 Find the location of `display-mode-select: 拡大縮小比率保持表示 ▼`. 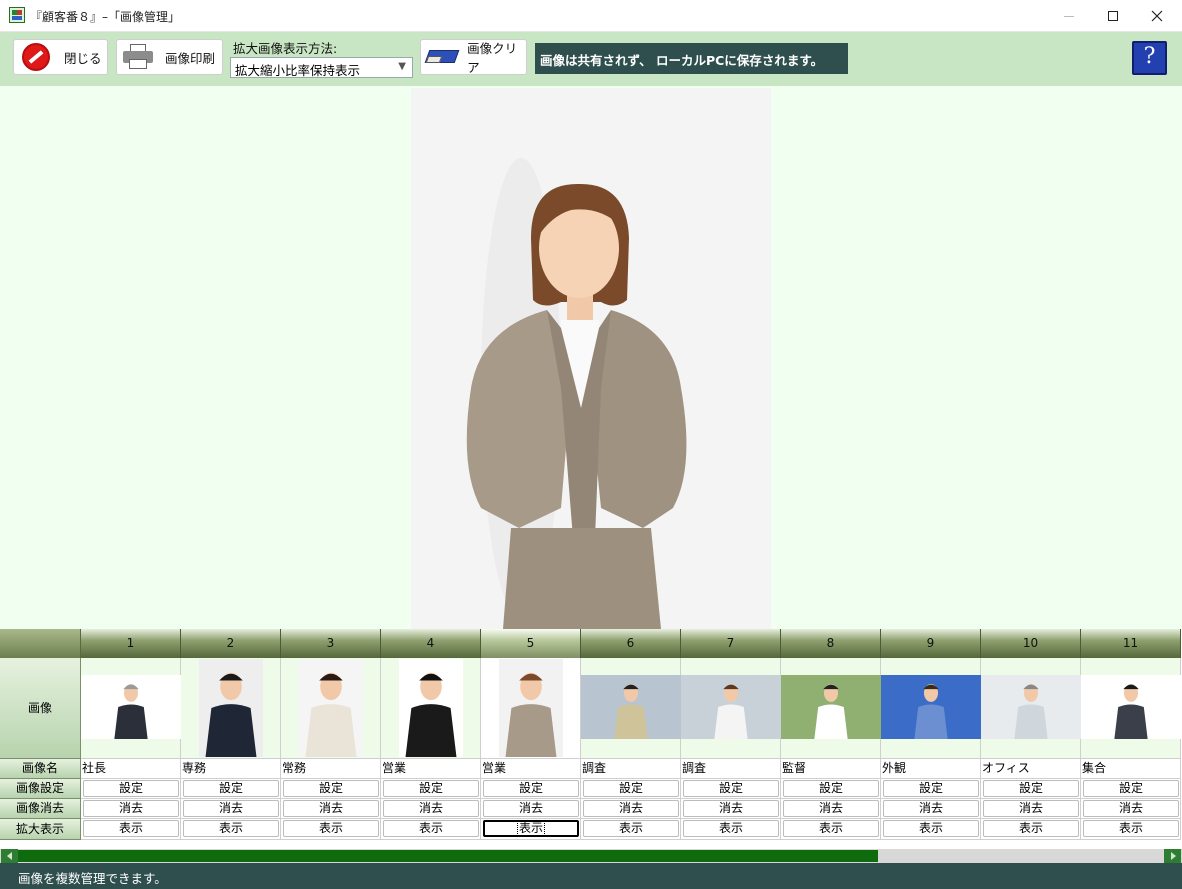

display-mode-select: 拡大縮小比率保持表示 ▼ is located at coordinates (321, 67).